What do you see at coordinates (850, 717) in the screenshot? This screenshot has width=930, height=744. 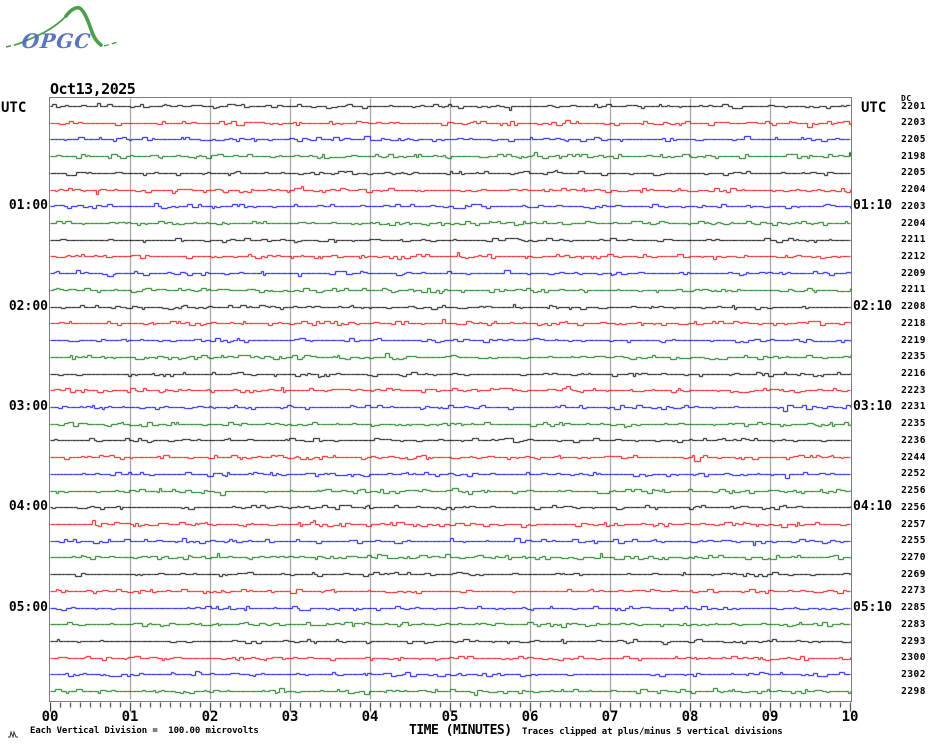 I see `x-tick-label: 10` at bounding box center [850, 717].